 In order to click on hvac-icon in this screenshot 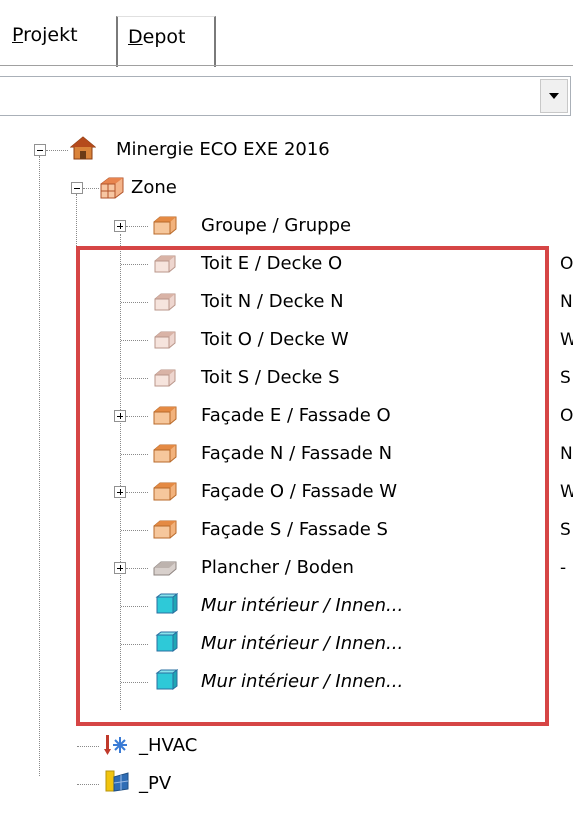, I will do `click(115, 745)`.